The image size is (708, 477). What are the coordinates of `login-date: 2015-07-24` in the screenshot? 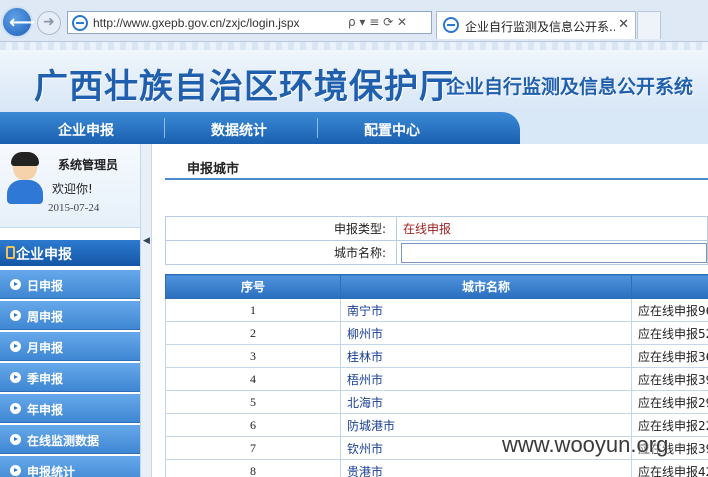 It's located at (74, 208).